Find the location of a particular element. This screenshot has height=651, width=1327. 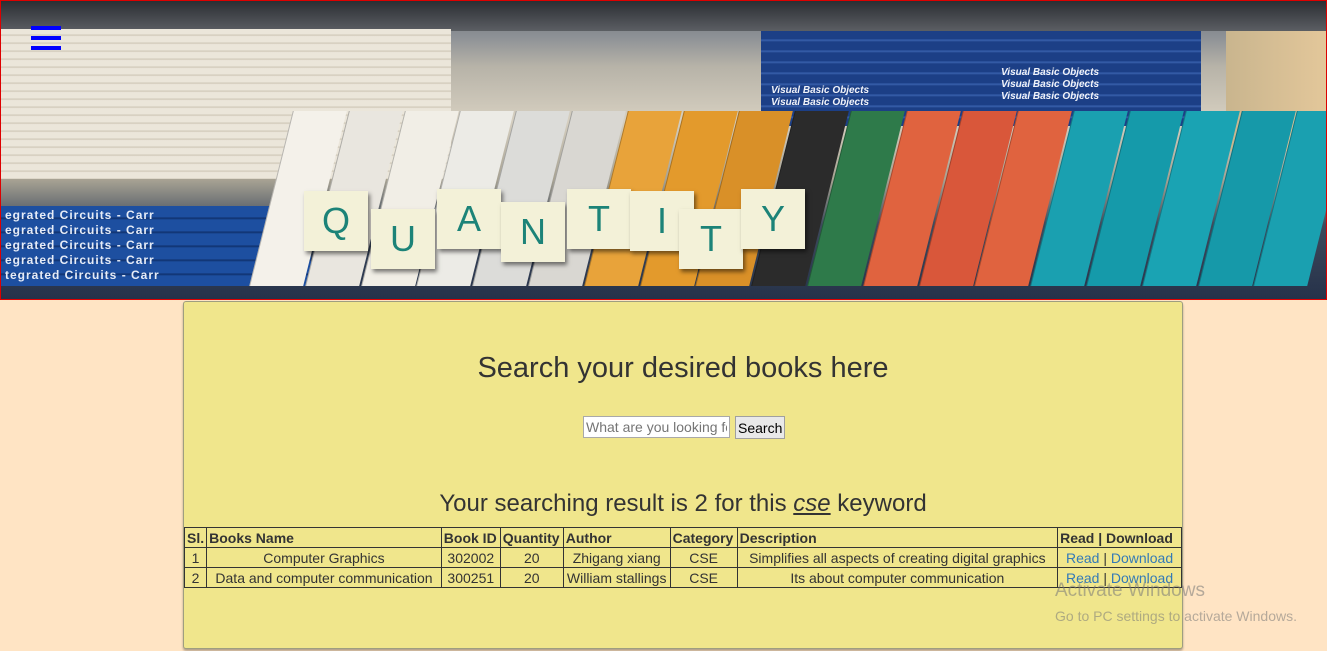

logo-tile-y: Y is located at coordinates (773, 219).